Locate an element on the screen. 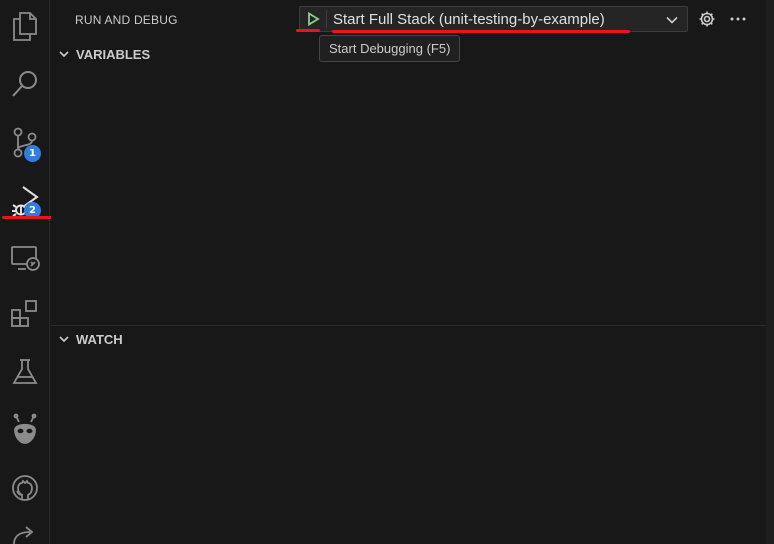 The width and height of the screenshot is (774, 544). activity-explorer is located at coordinates (25, 26).